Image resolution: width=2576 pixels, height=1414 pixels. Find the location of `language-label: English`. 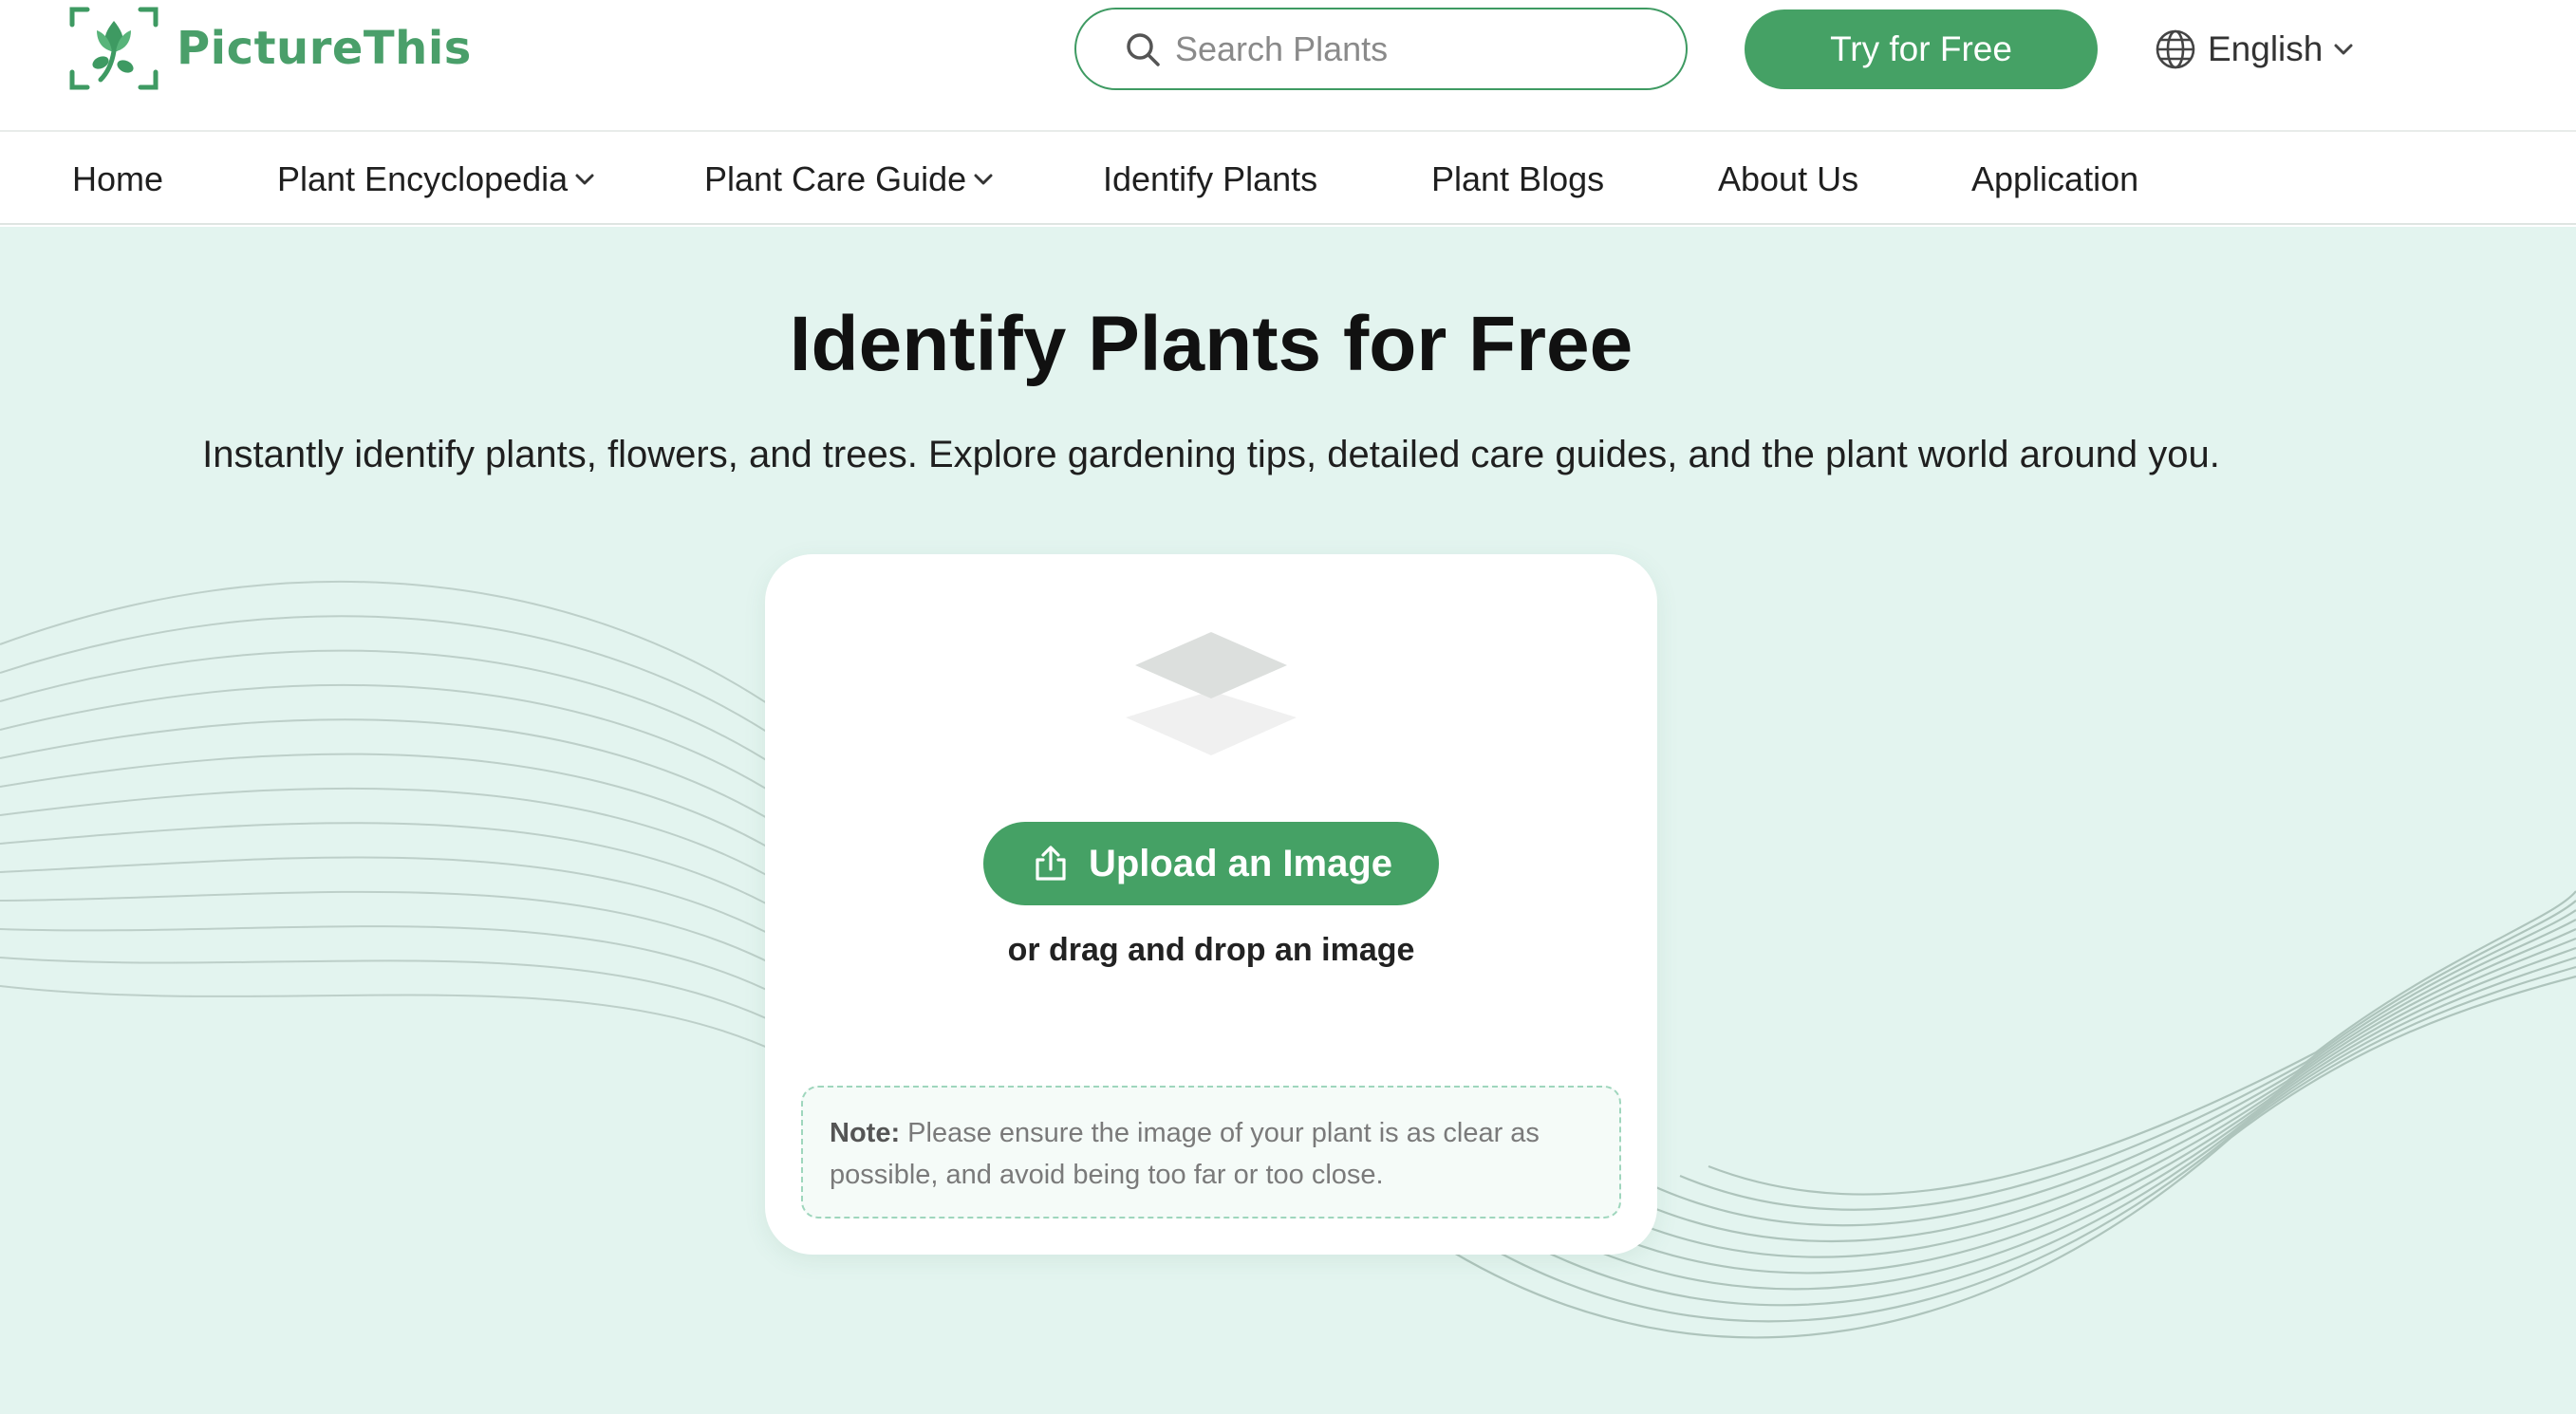

language-label: English is located at coordinates (2266, 48).